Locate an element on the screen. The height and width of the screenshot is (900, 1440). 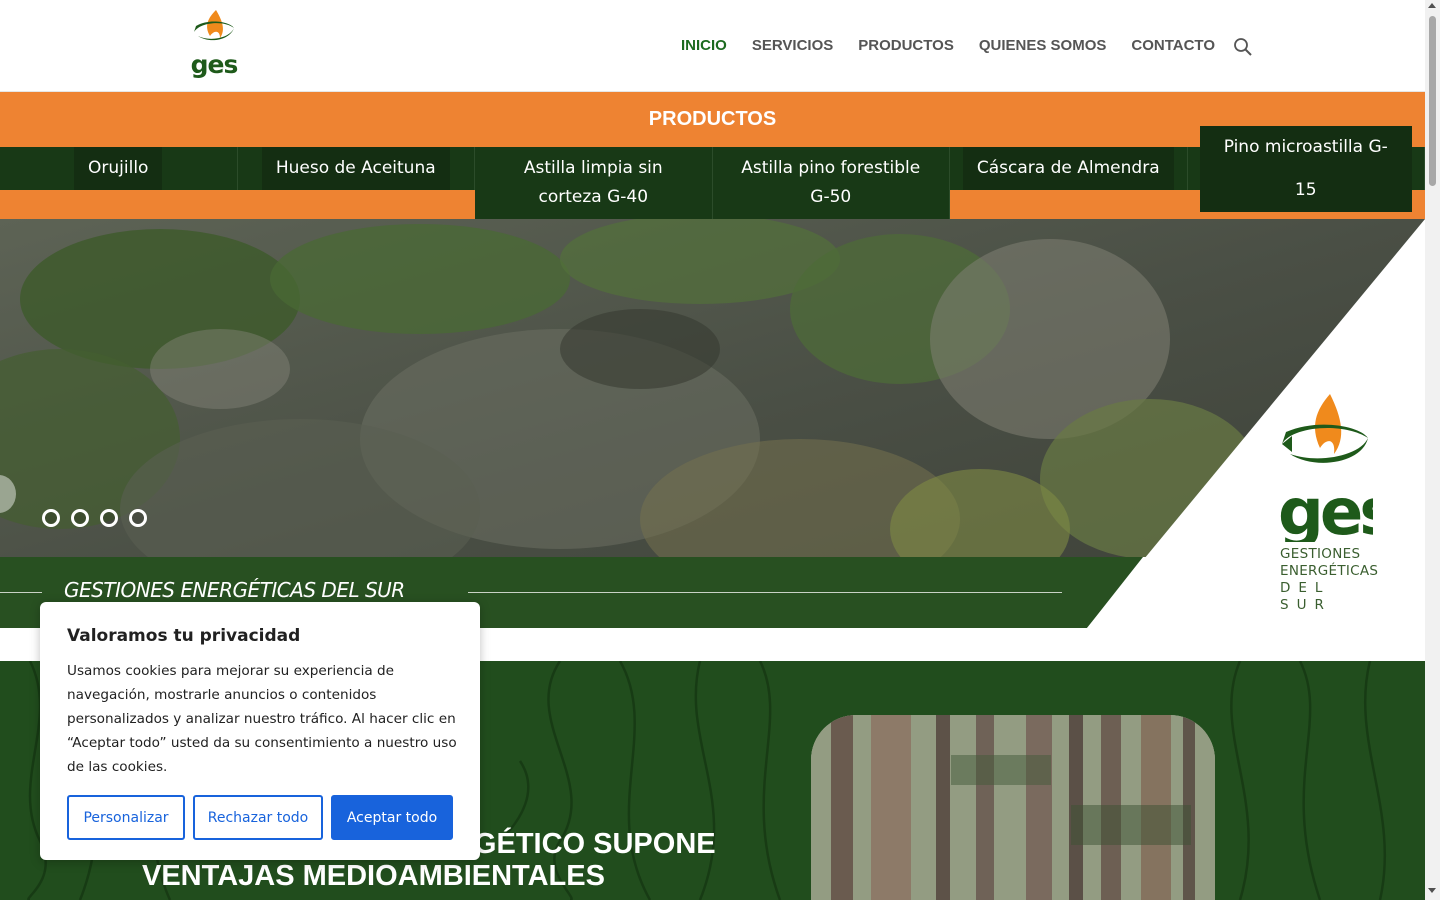
brand-logo-mark-icon: ges is located at coordinates (1338, 472).